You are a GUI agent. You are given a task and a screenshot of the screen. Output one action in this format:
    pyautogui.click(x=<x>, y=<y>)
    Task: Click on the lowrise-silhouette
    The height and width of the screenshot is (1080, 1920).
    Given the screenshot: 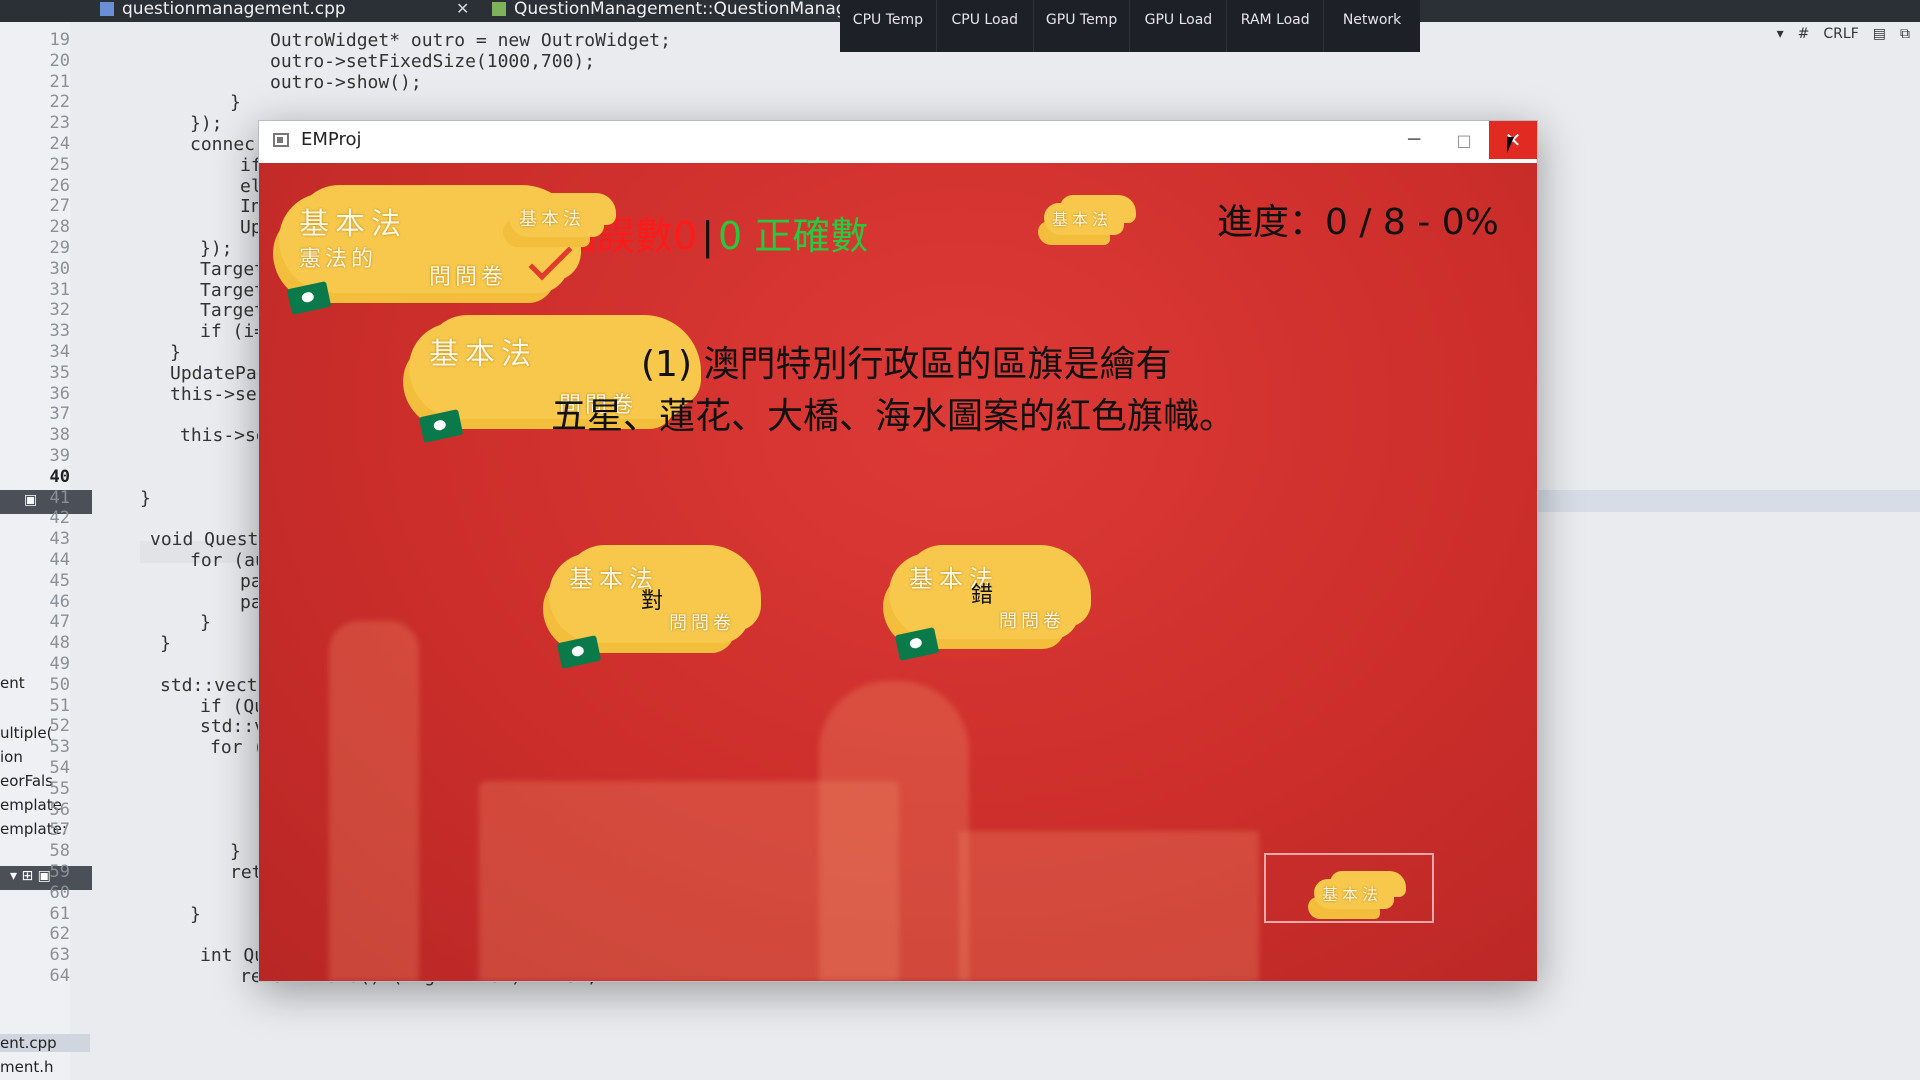 What is the action you would take?
    pyautogui.click(x=1109, y=906)
    